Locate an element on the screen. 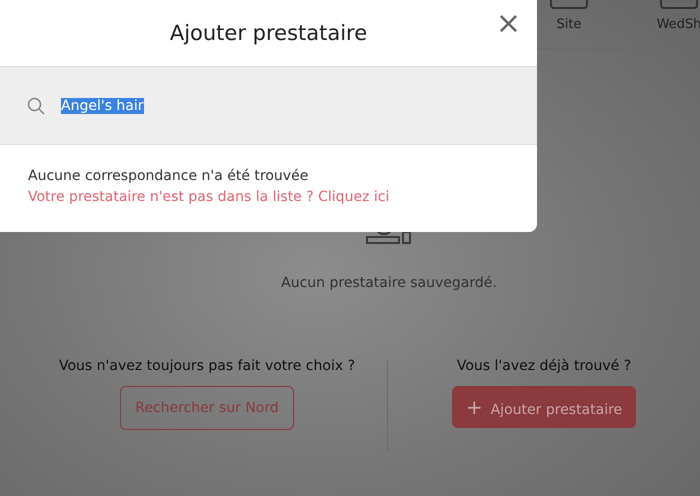  add-vendor-link: Votre prestataire n'est pas dans la liste ? Cliquez ici is located at coordinates (268, 197).